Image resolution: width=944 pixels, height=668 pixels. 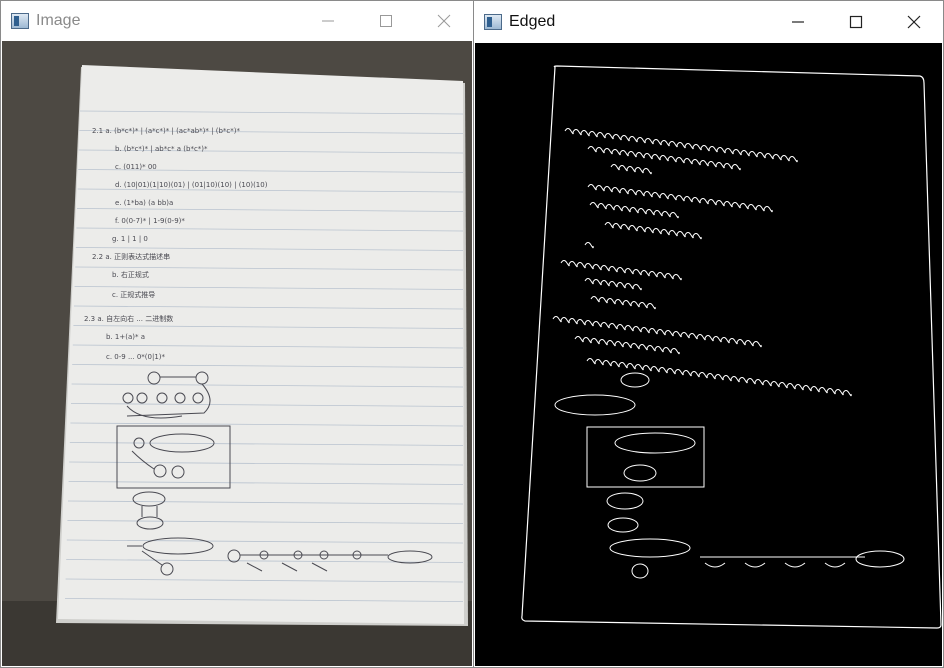 What do you see at coordinates (125, 337) in the screenshot?
I see `handwritten-line: b. 1+(a)* a` at bounding box center [125, 337].